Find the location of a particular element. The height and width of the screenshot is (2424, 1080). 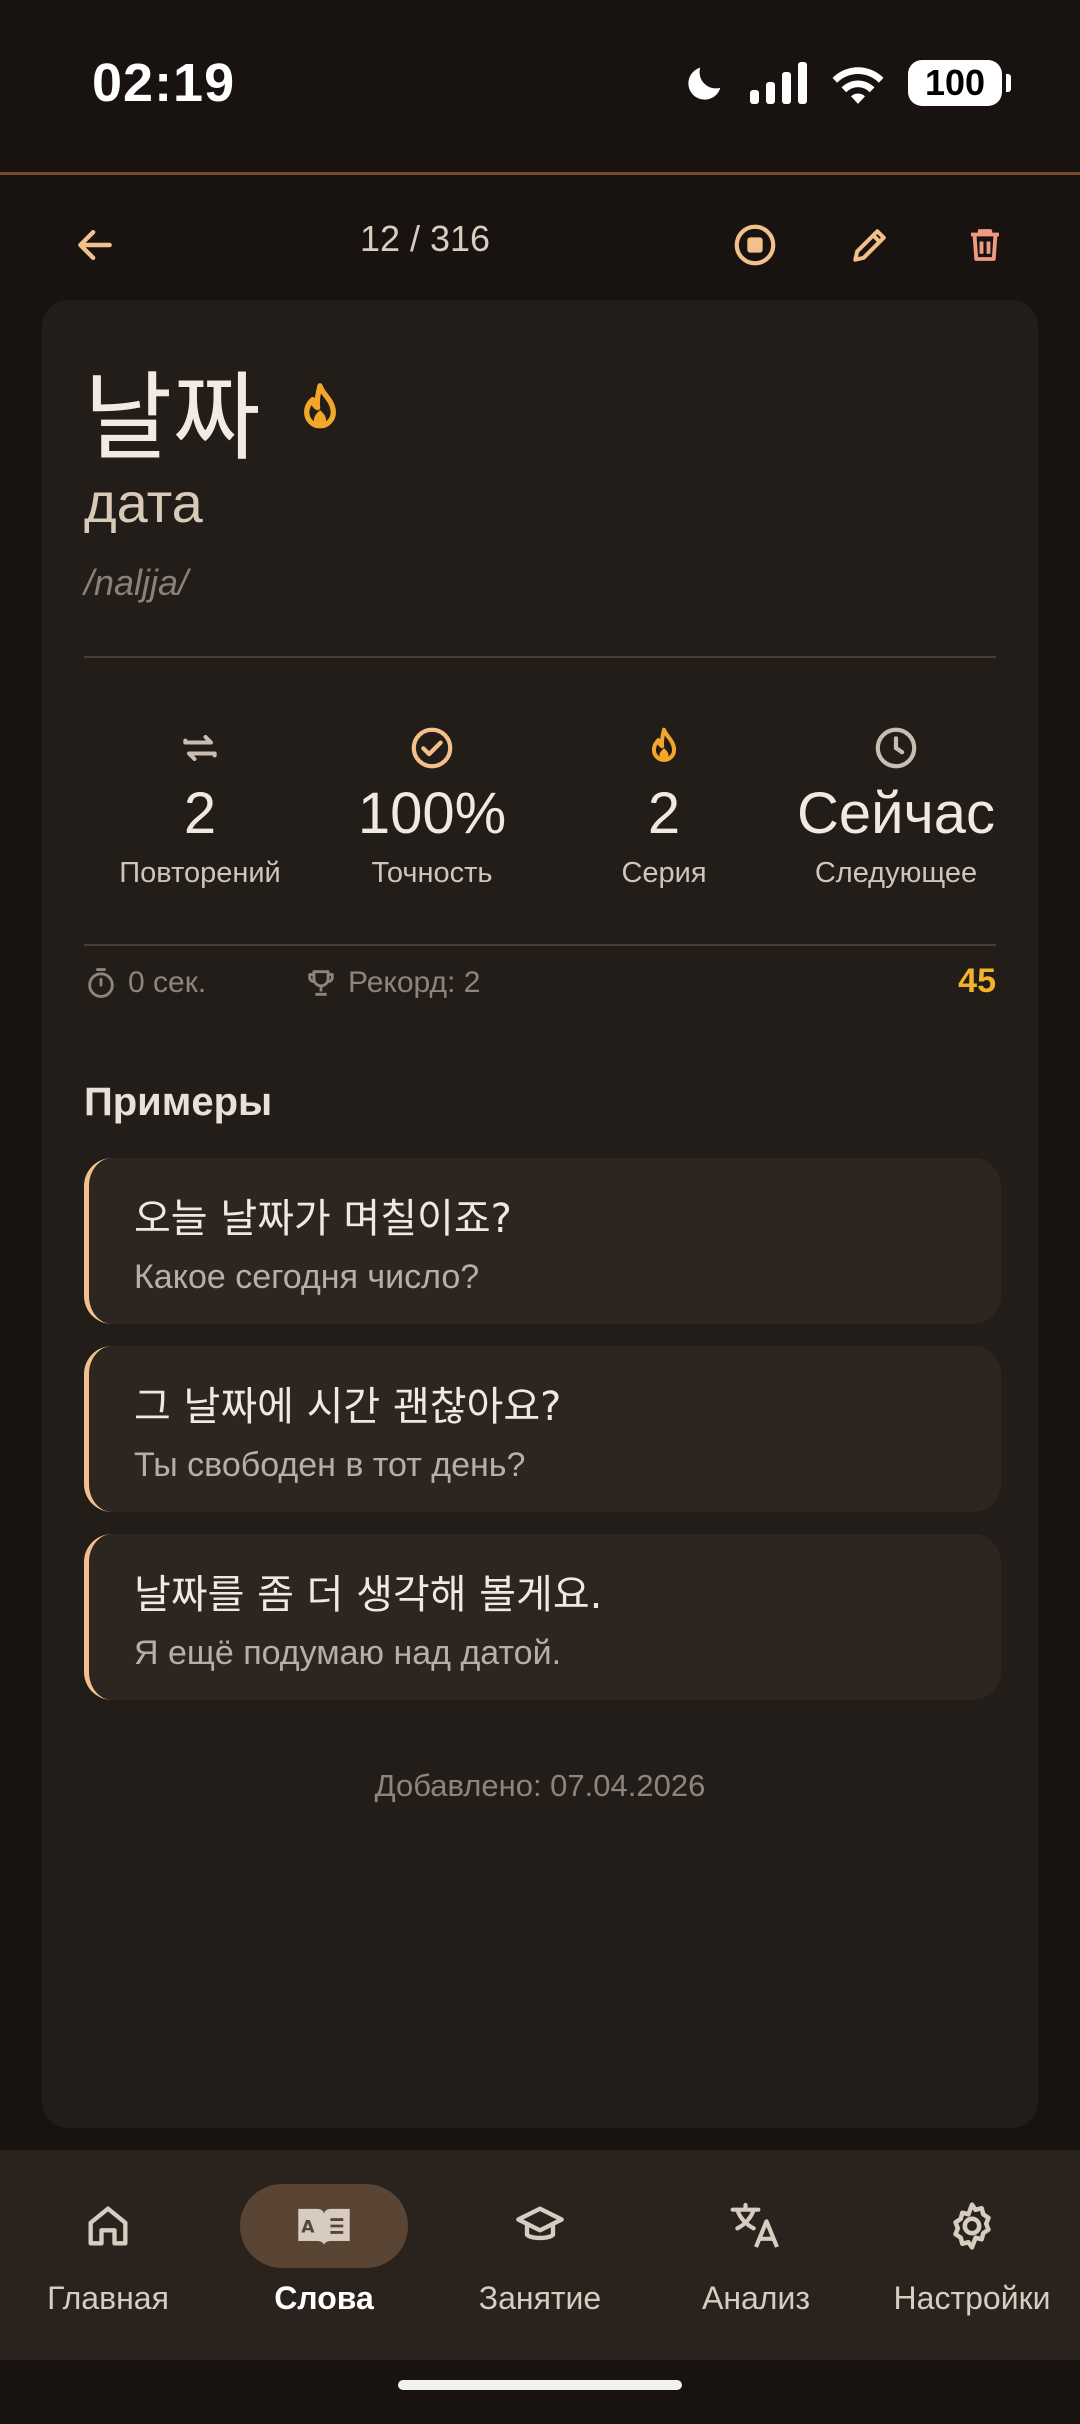

stat-accuracy: 100% Точность is located at coordinates (432, 805).